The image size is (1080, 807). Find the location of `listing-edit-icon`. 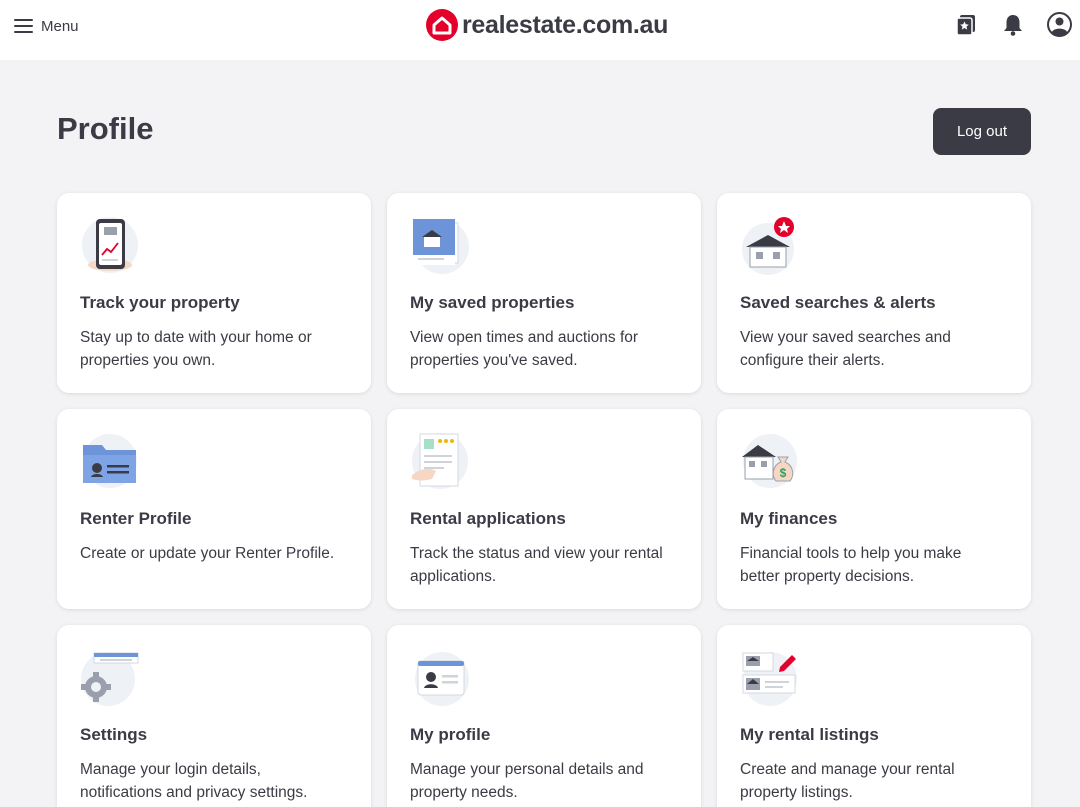

listing-edit-icon is located at coordinates (769, 679).